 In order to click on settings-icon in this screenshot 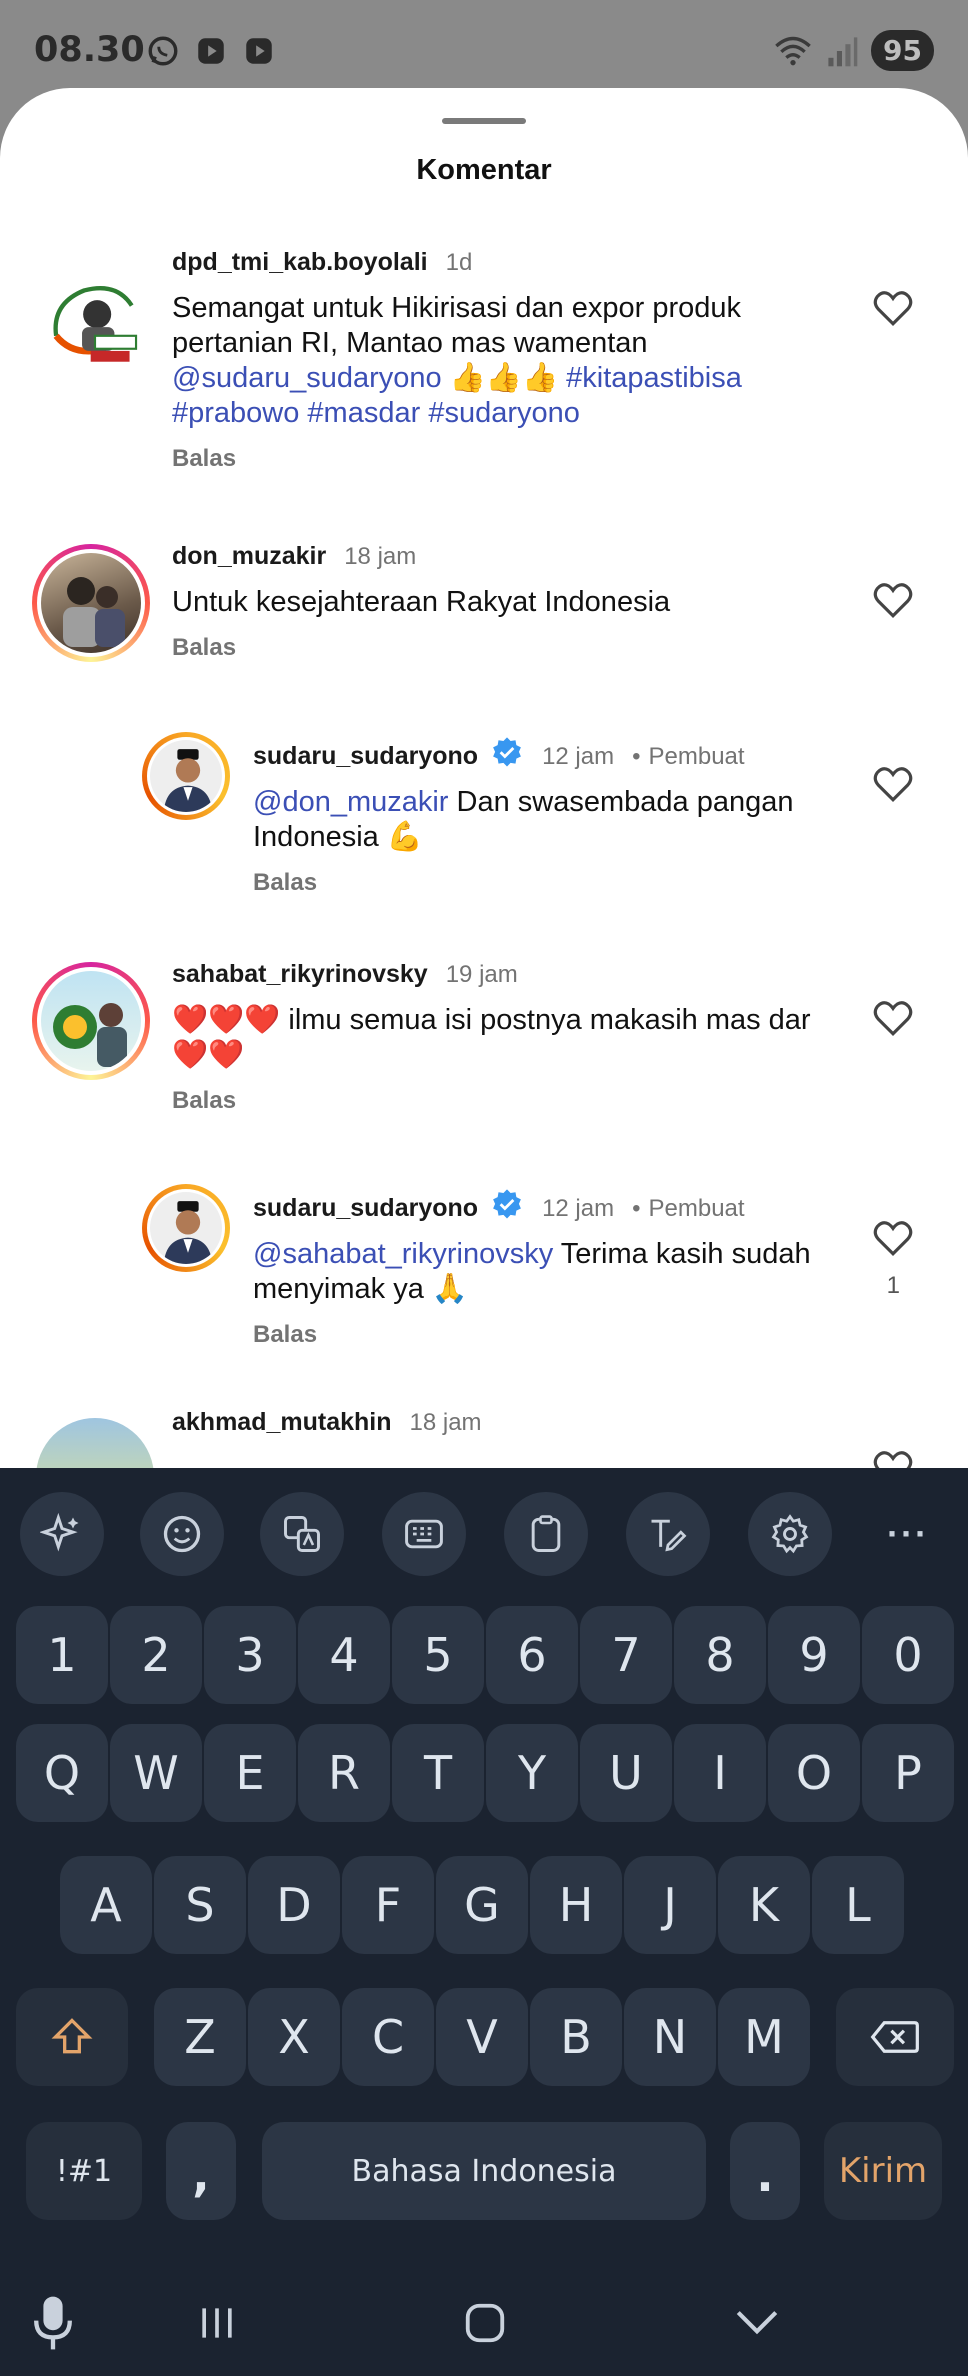, I will do `click(790, 1534)`.